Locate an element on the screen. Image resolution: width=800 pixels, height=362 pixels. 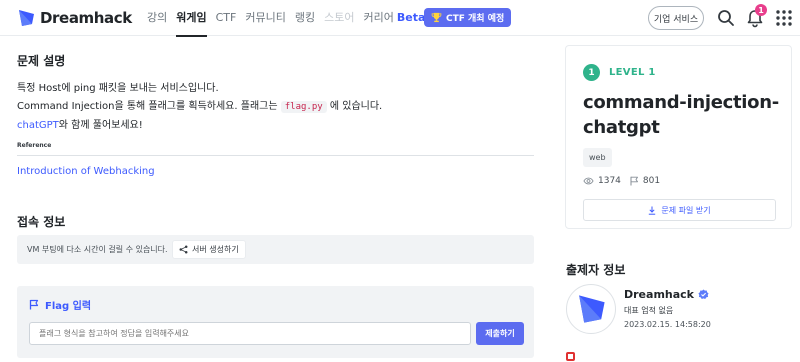
access-info-title: 접속 정보 is located at coordinates (41, 222).